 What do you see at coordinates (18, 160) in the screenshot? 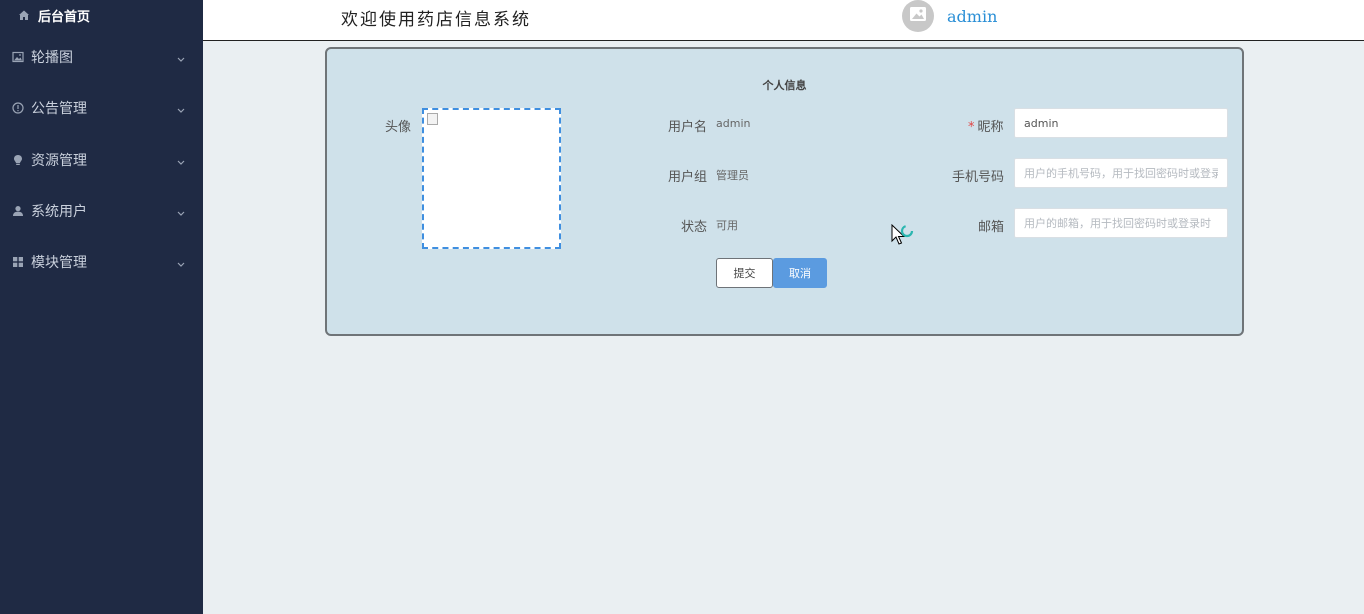
I see `bulb-icon` at bounding box center [18, 160].